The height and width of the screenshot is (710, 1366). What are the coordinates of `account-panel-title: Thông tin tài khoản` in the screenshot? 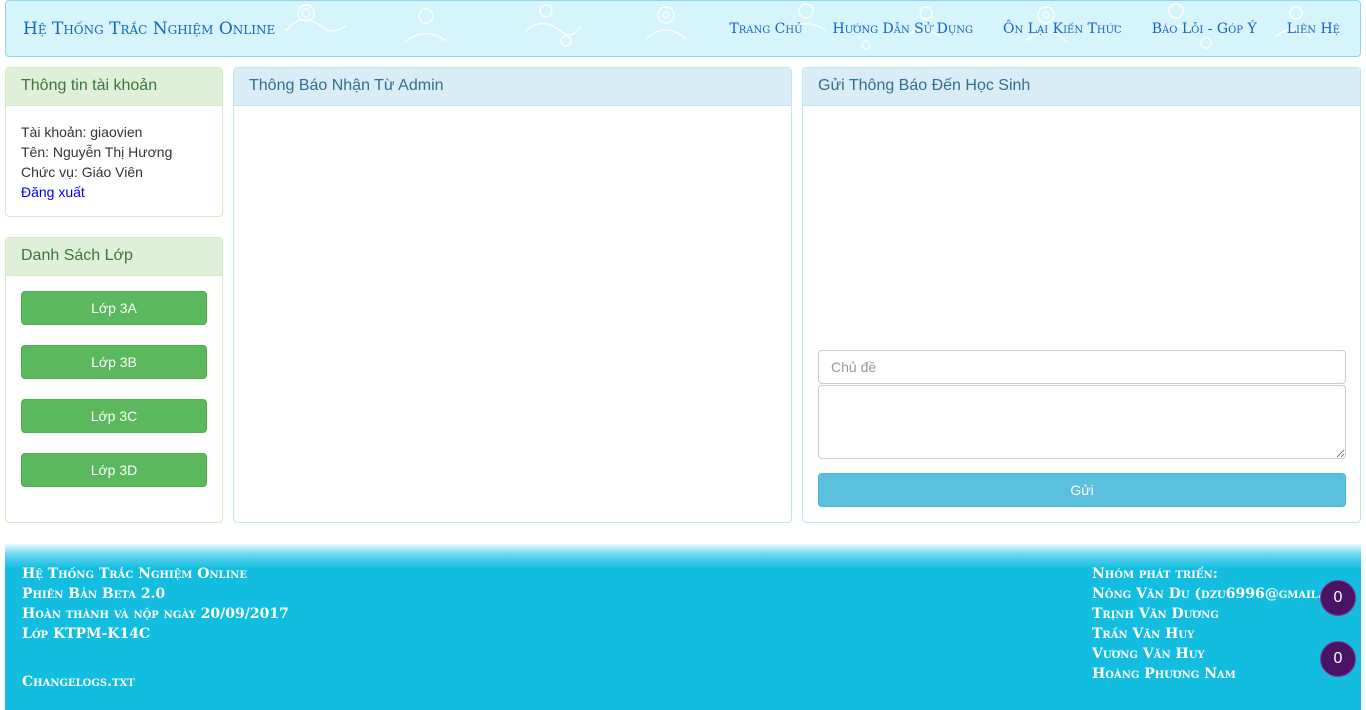 It's located at (114, 87).